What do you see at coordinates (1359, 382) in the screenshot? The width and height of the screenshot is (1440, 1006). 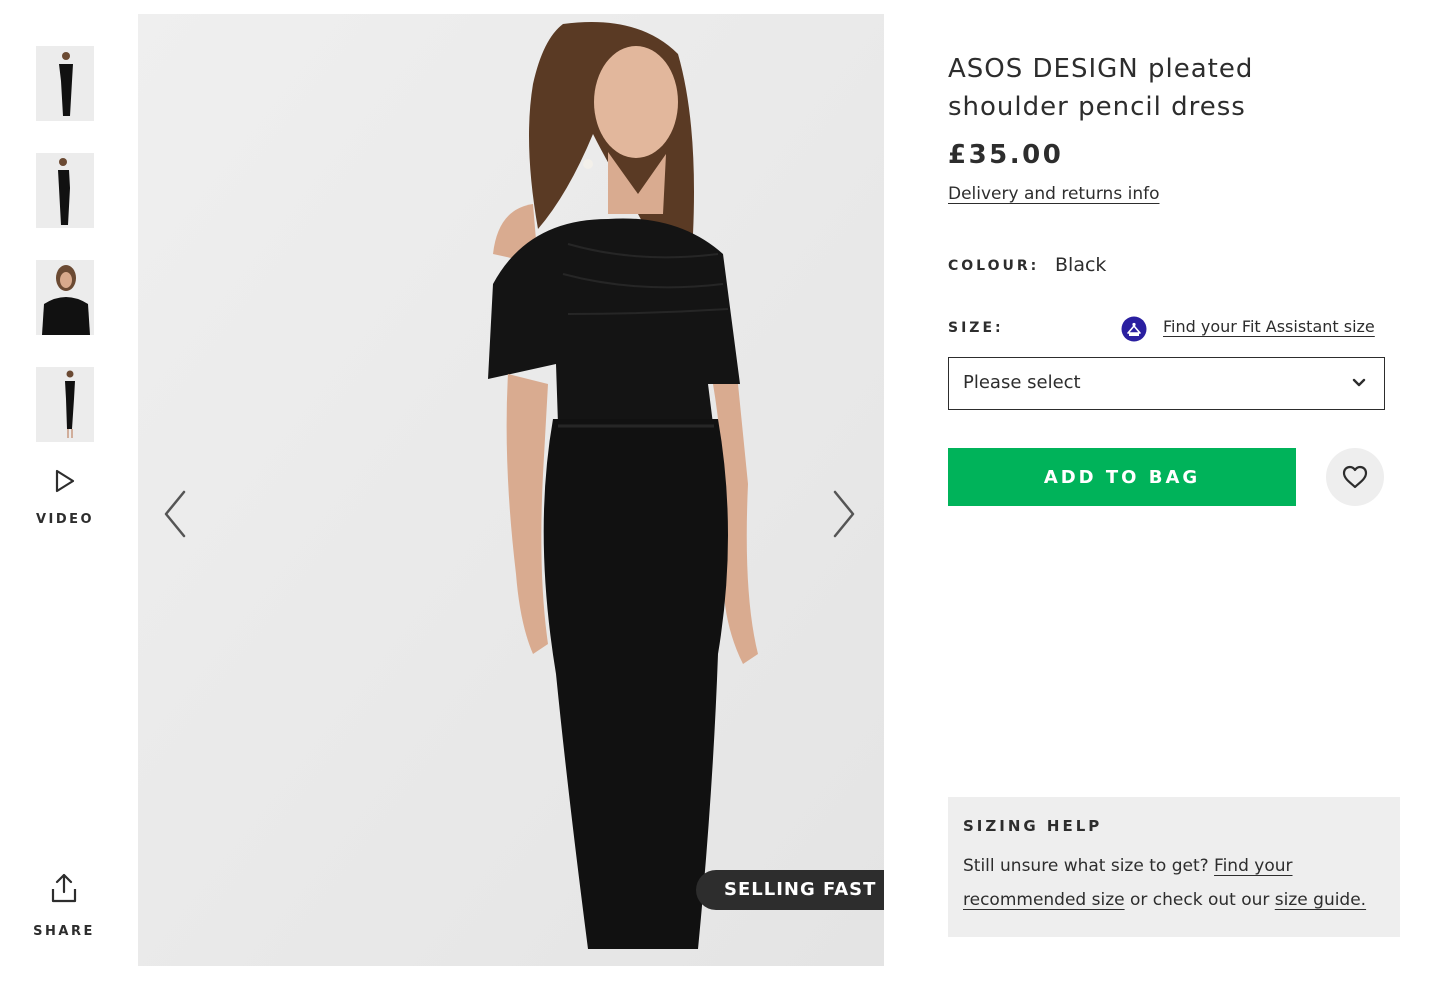 I see `chevron-down-icon` at bounding box center [1359, 382].